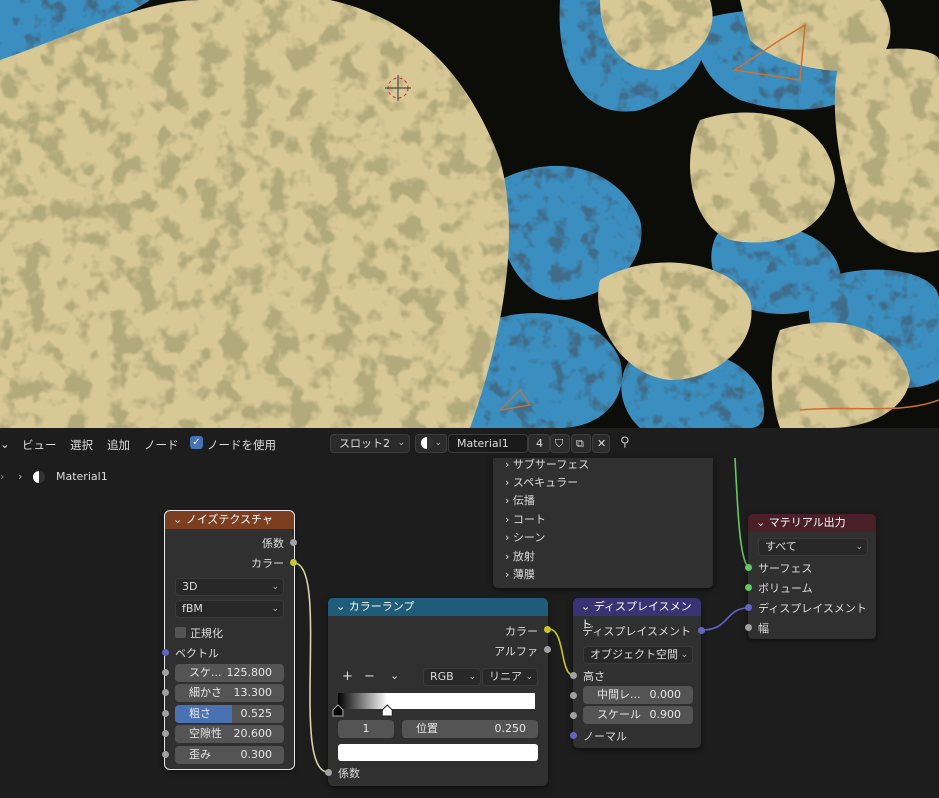 The width and height of the screenshot is (939, 798). What do you see at coordinates (763, 628) in the screenshot?
I see `output-thickness-label: 幅` at bounding box center [763, 628].